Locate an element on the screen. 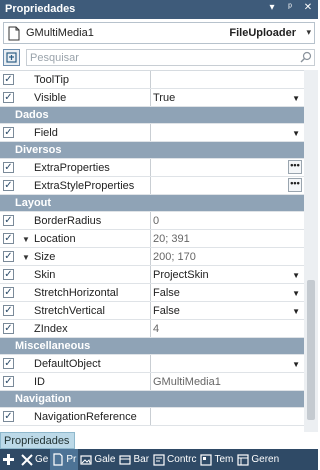  panel-titlebar: Propriedades ▾ ᵖ ✕ is located at coordinates (159, 9).